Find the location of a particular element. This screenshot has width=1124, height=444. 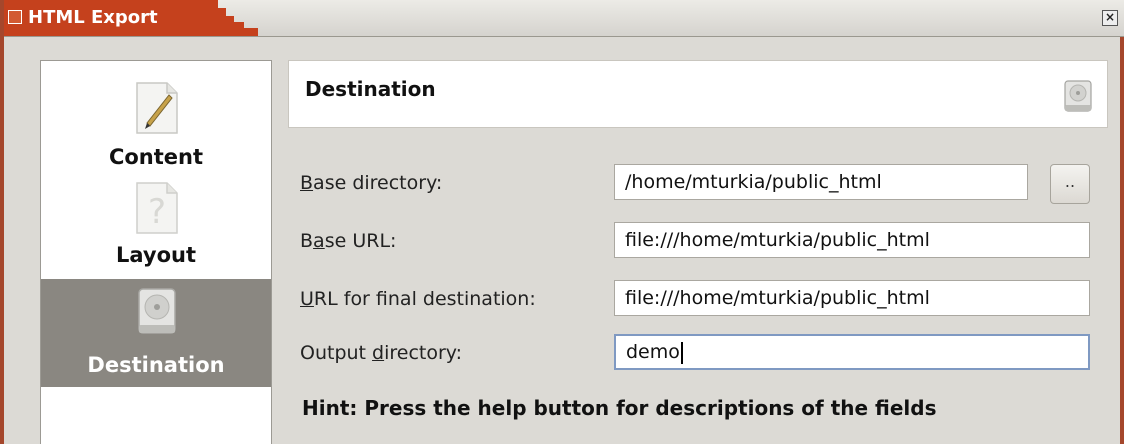

base-directory-field: /home/mturkia/public_html is located at coordinates (821, 182).